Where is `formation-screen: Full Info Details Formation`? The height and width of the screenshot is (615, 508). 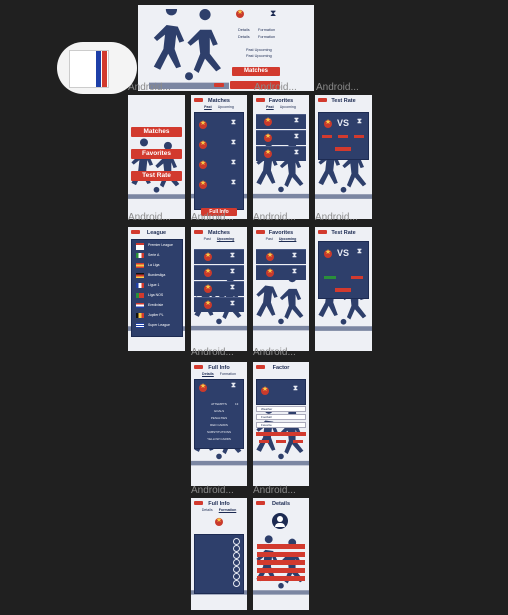 formation-screen: Full Info Details Formation is located at coordinates (219, 554).